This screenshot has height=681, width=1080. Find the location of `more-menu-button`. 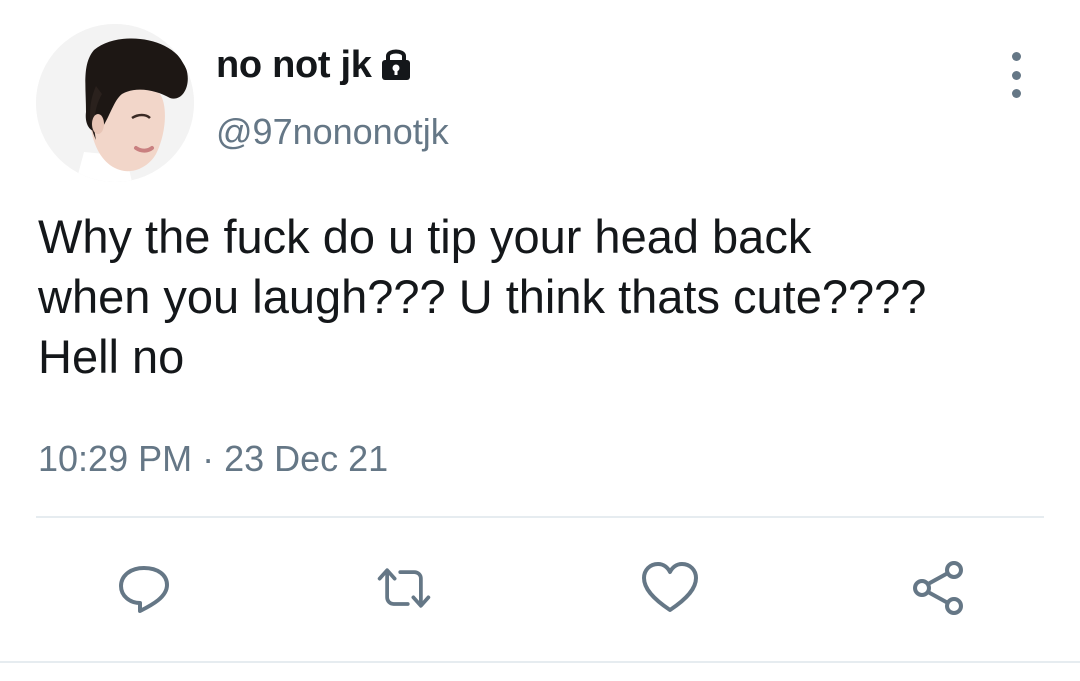

more-menu-button is located at coordinates (1016, 75).